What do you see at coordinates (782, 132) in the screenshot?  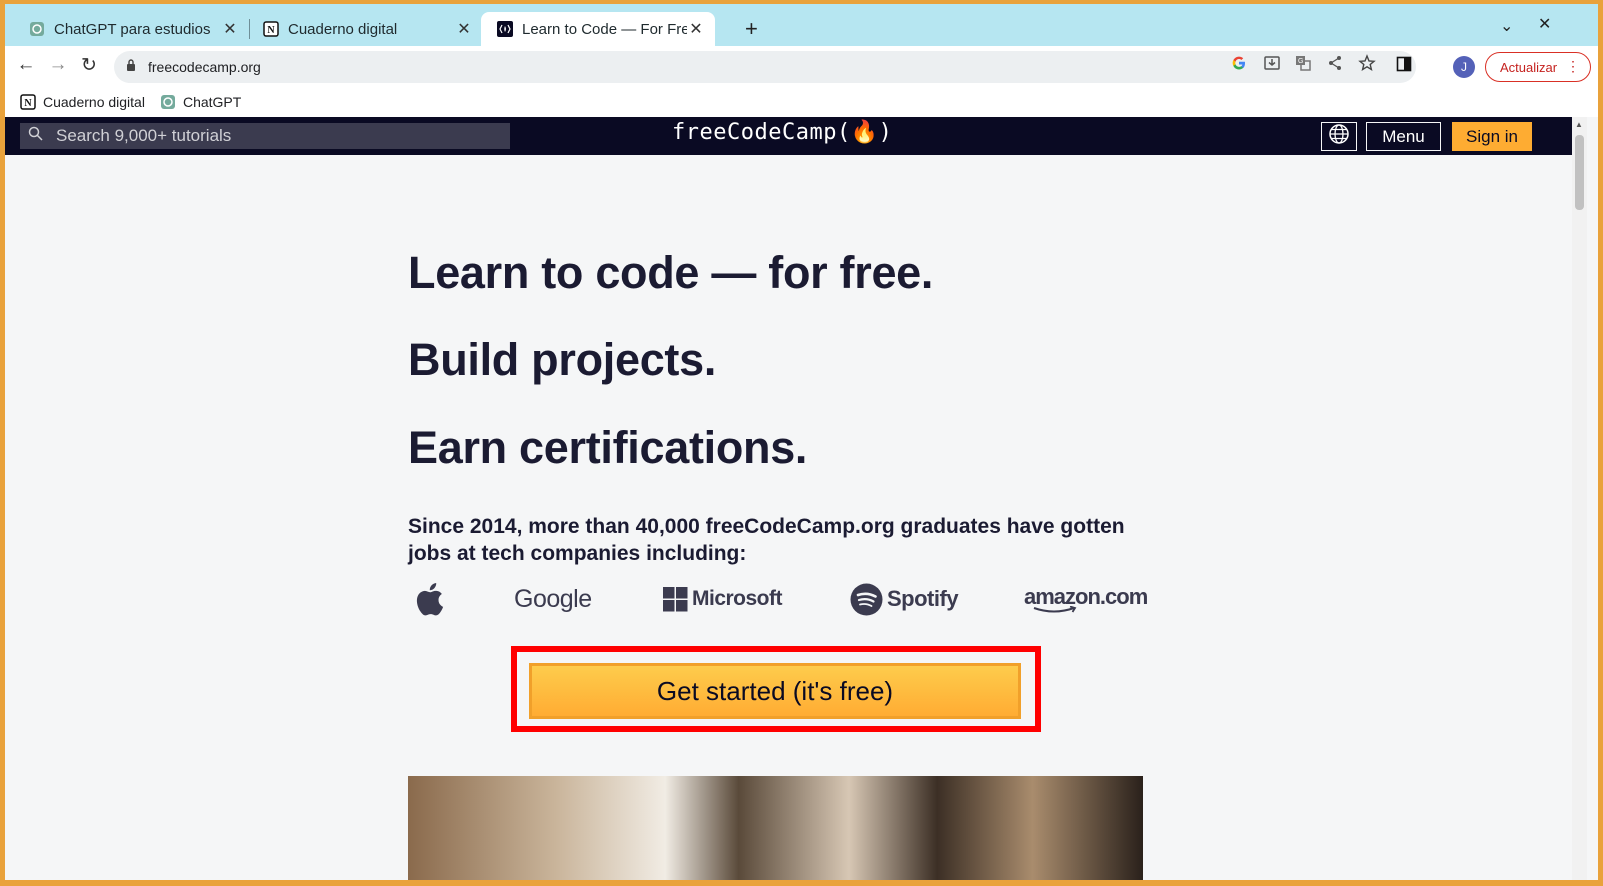 I see `site-logo: freeCodeCamp(🔥)` at bounding box center [782, 132].